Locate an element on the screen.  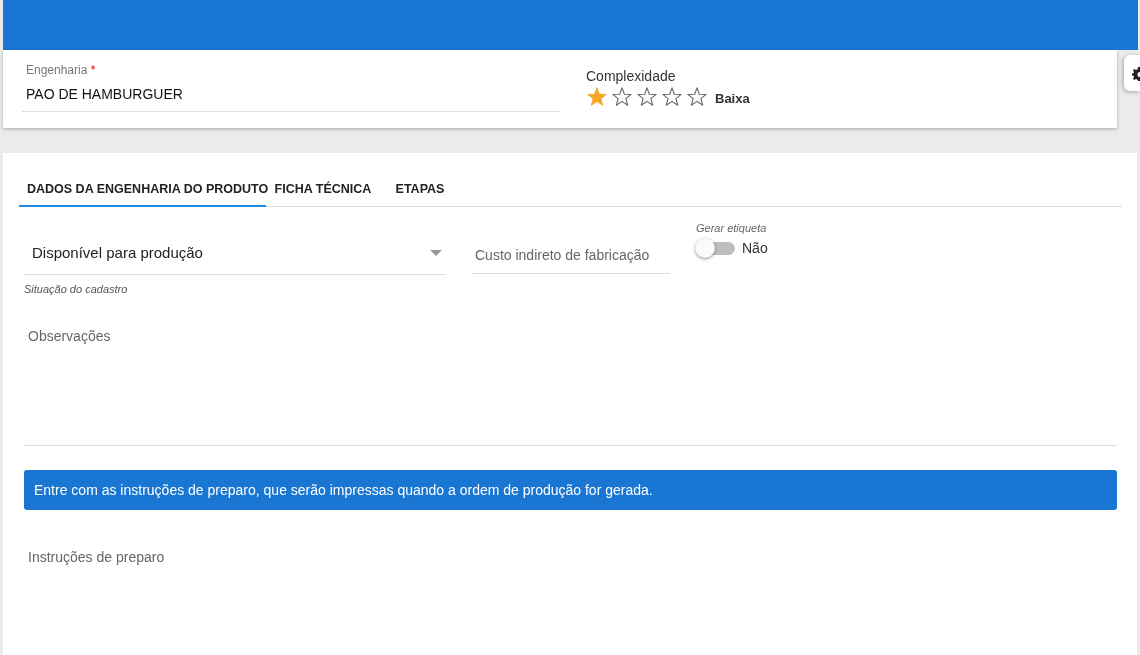
info-banner: Entre com as instruções de preparo, que serão impressas quando a ordem de produção for gerada. is located at coordinates (570, 490).